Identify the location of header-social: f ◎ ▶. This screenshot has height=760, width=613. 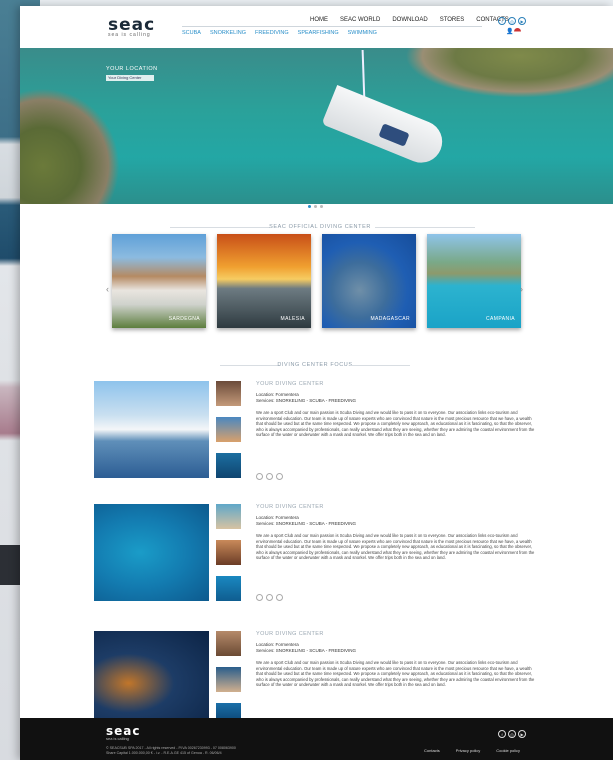
(512, 21).